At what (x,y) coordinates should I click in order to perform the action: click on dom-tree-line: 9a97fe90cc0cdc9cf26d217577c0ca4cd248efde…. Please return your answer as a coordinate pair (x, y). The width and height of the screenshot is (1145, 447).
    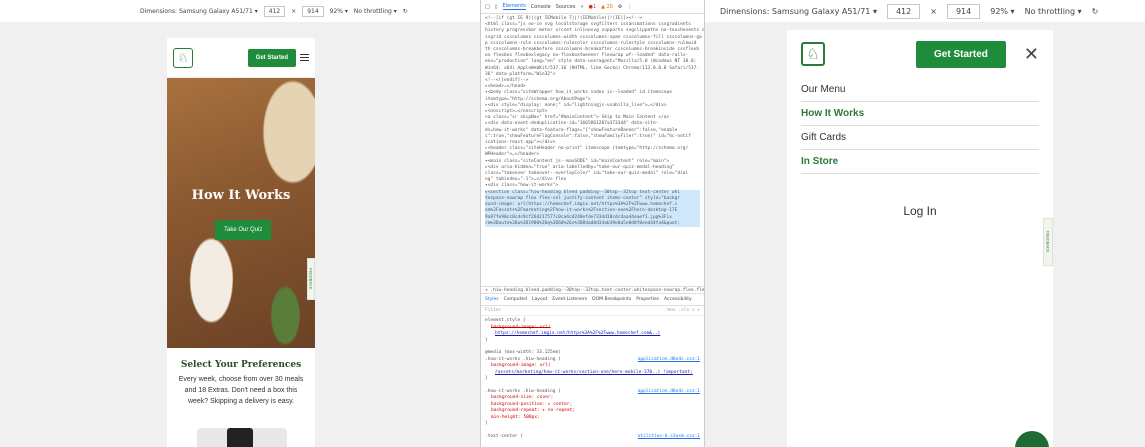
    Looking at the image, I should click on (592, 217).